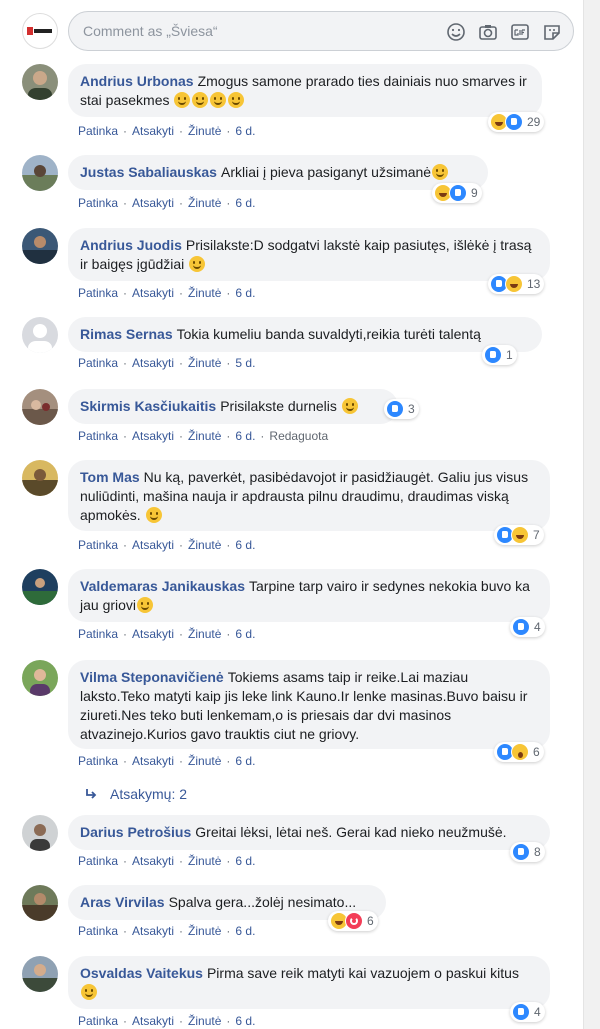 This screenshot has height=1029, width=600. Describe the element at coordinates (135, 794) in the screenshot. I see `view-replies-link: Atsakymų: 2` at that location.